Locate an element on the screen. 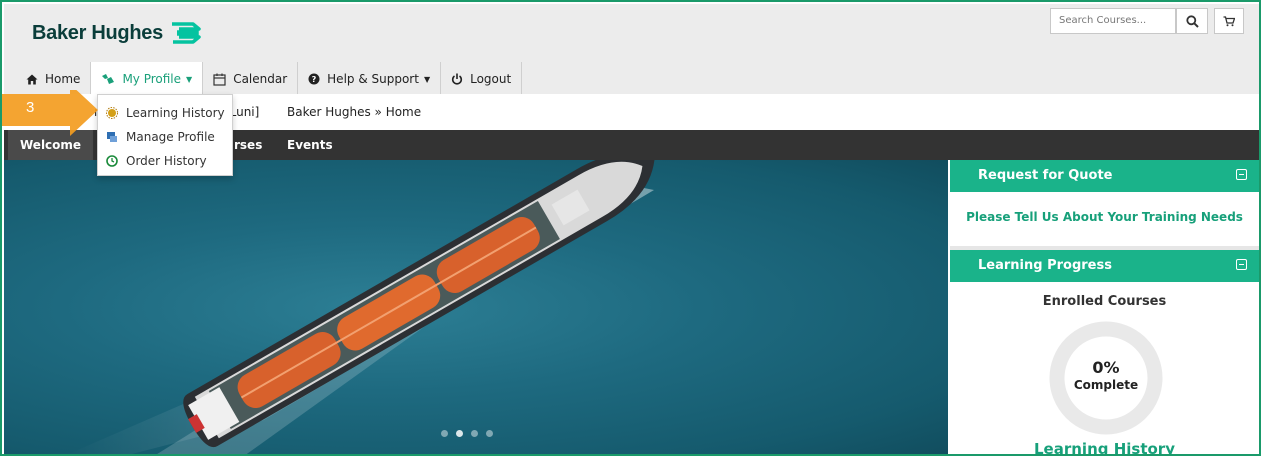 This screenshot has height=456, width=1261. breadcrumb: Baker Hughes » Home is located at coordinates (354, 112).